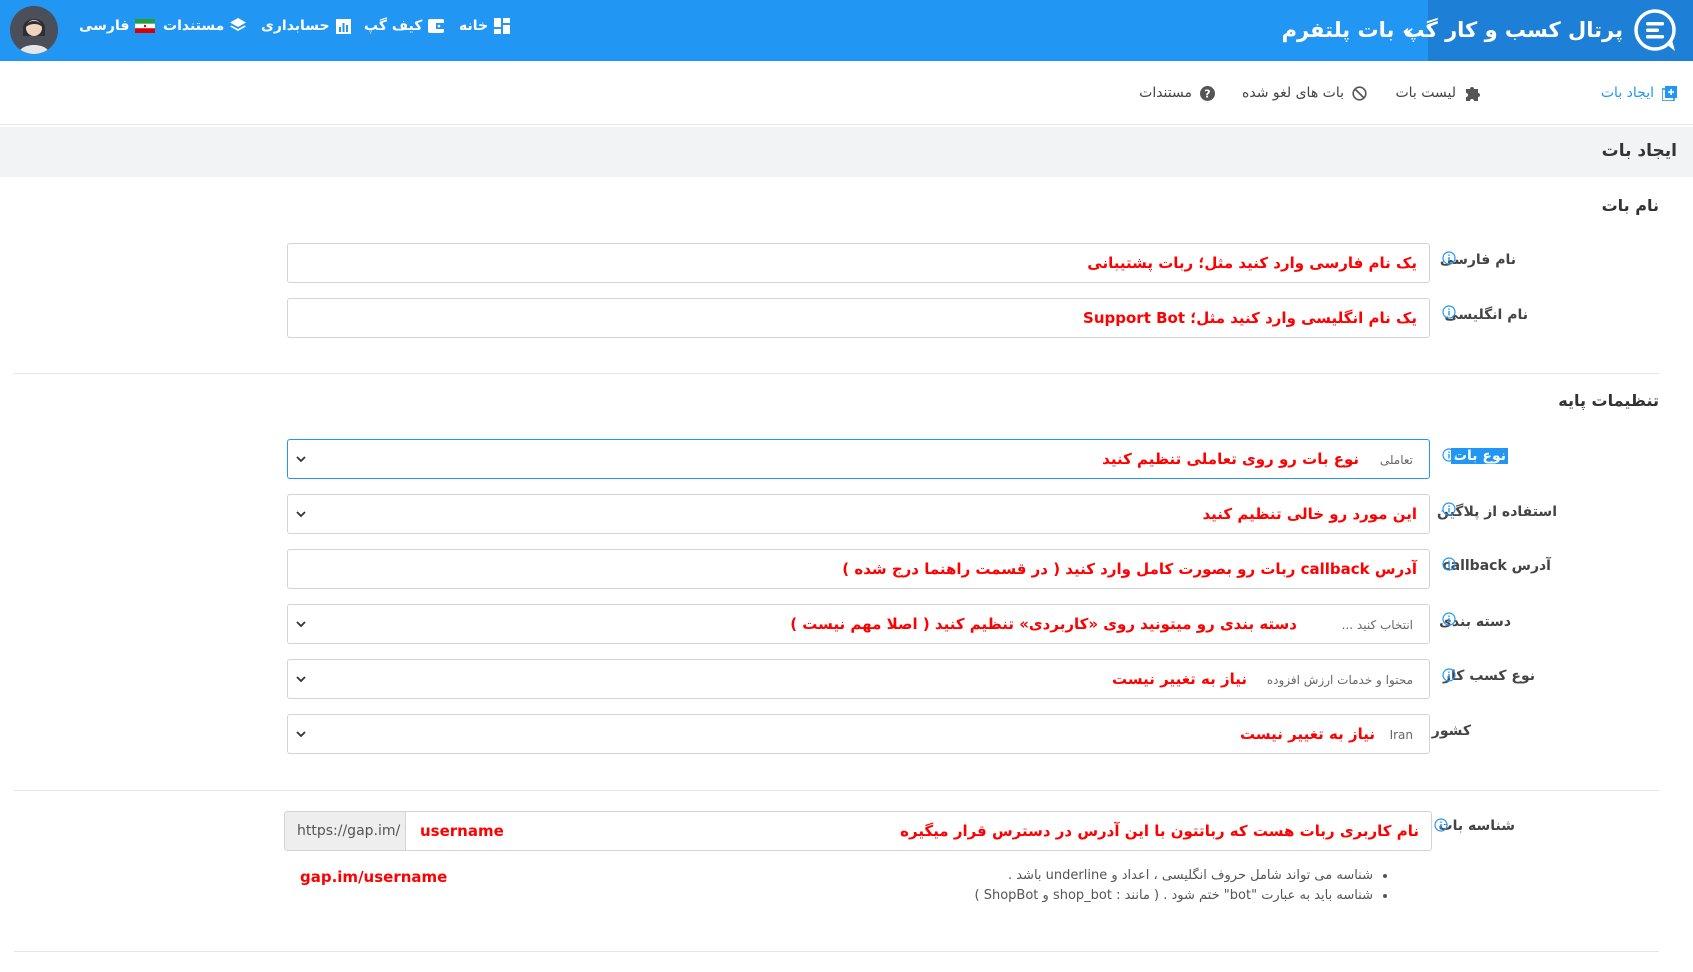 Image resolution: width=1693 pixels, height=972 pixels. Describe the element at coordinates (502, 26) in the screenshot. I see `dashboard-icon` at that location.